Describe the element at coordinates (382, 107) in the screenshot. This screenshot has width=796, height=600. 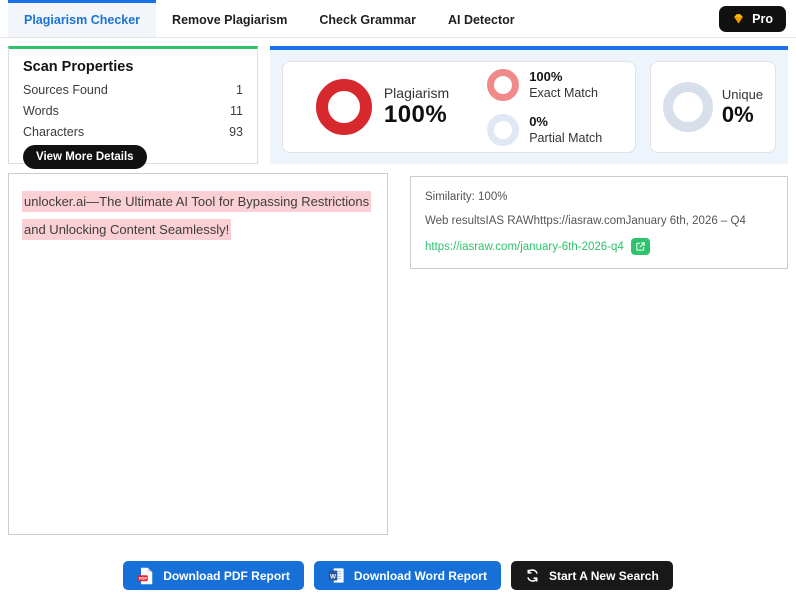
I see `plagiarism-score: Plagiarism 100%` at that location.